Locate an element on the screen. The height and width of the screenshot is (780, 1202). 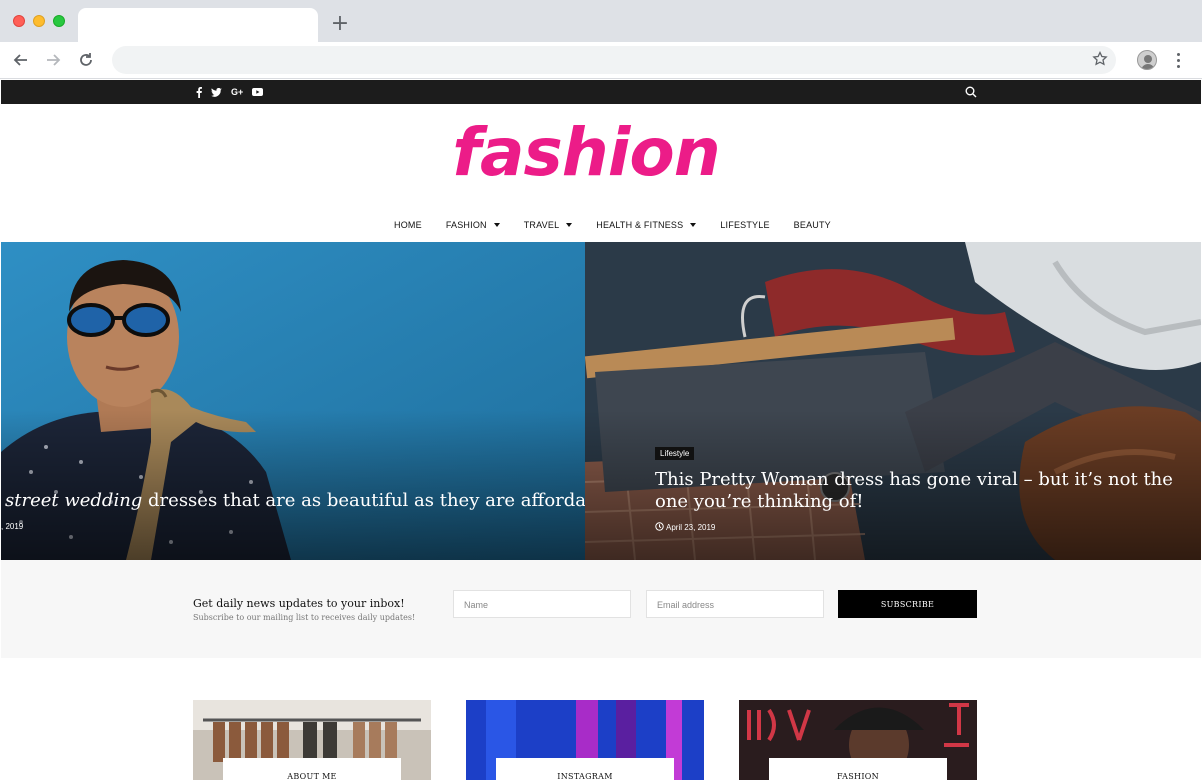
fashion-label: FASHION is located at coordinates (858, 769).